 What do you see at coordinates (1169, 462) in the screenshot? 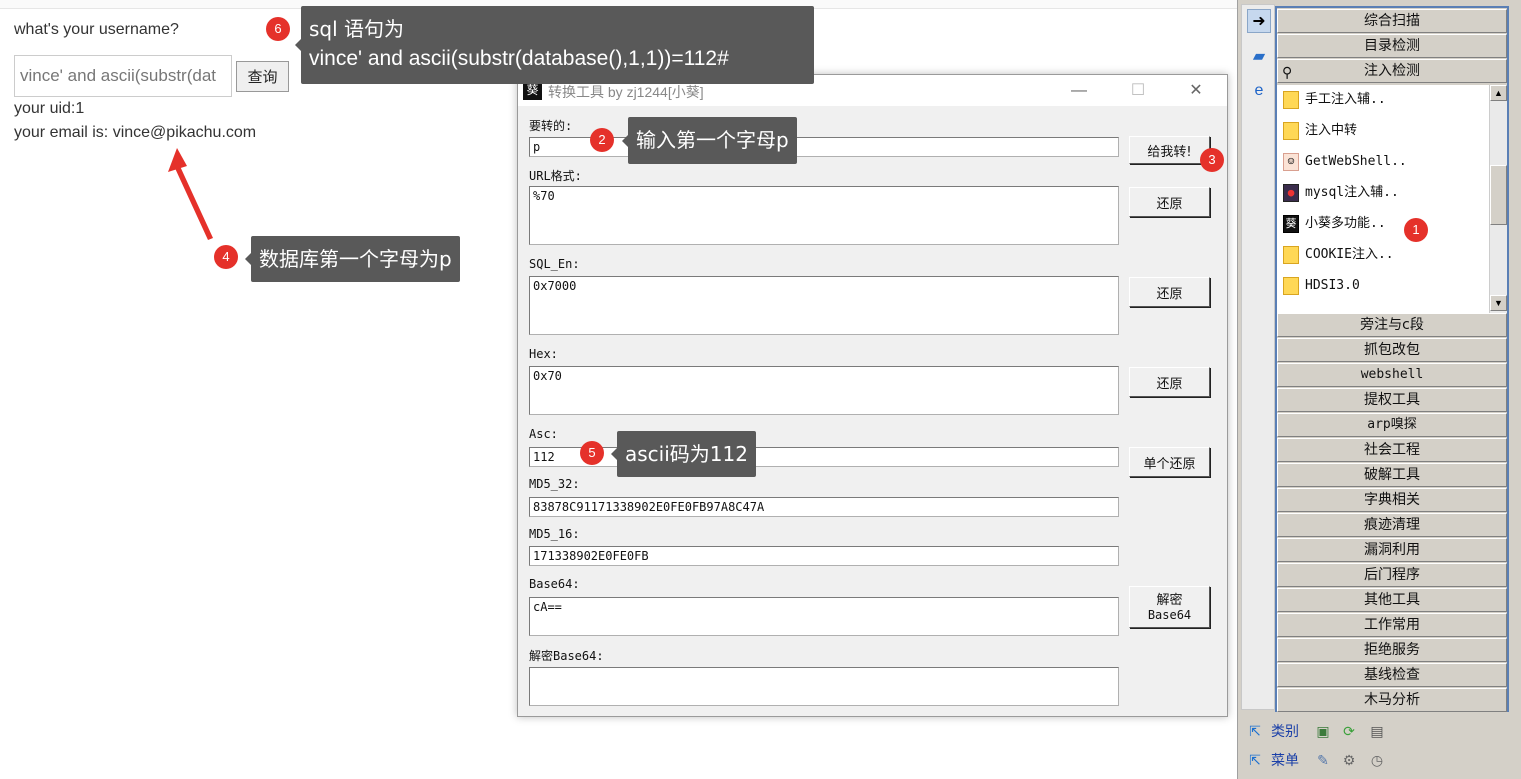
I see `restore-single-button: 单个还原` at bounding box center [1169, 462].